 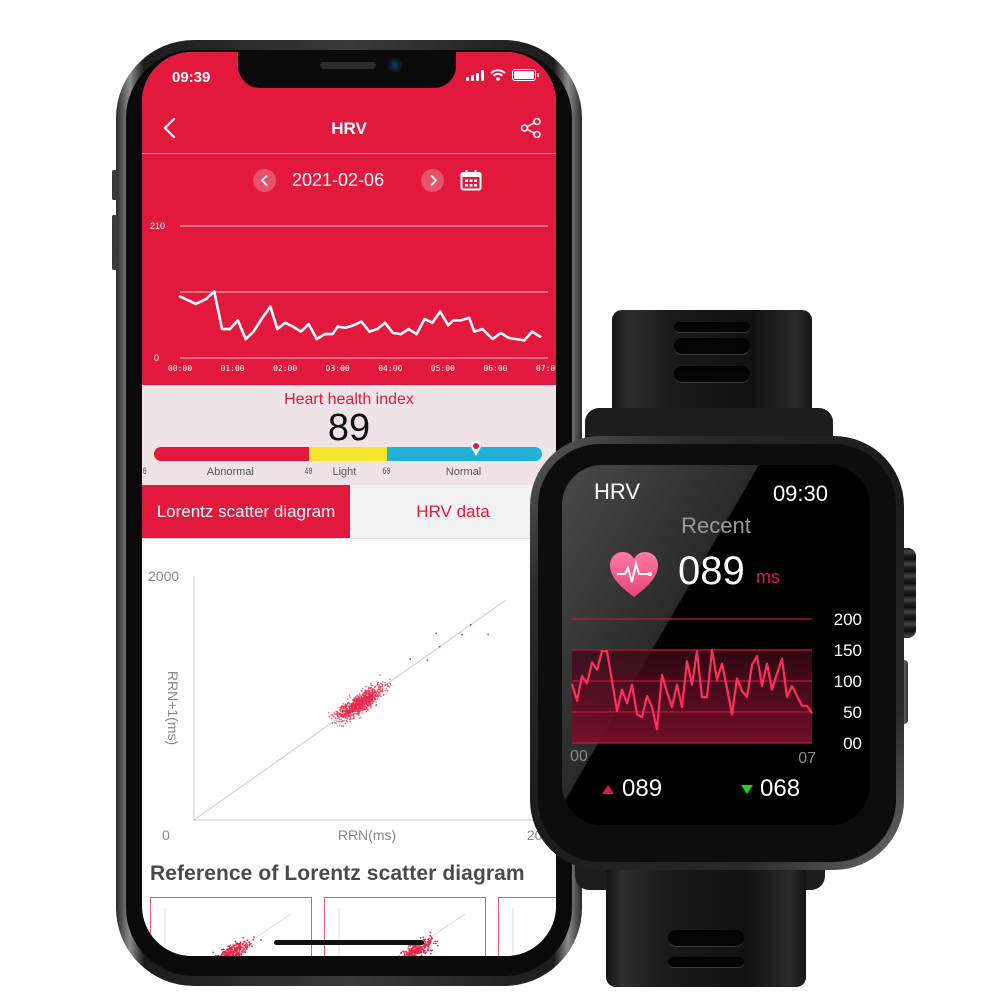 What do you see at coordinates (768, 577) in the screenshot?
I see `hrv-unit: ms` at bounding box center [768, 577].